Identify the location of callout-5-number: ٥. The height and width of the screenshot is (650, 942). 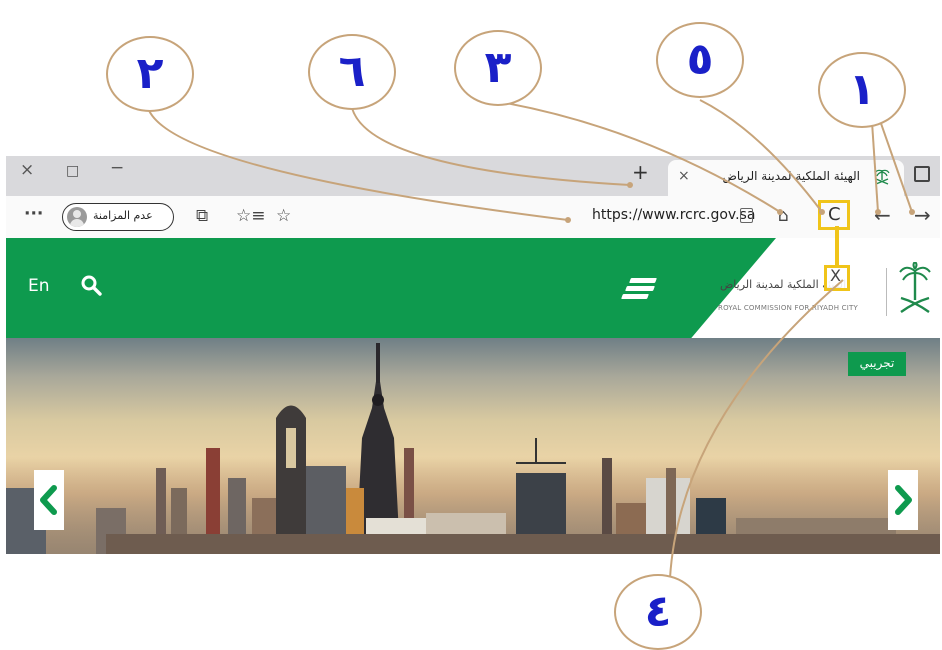
(700, 59).